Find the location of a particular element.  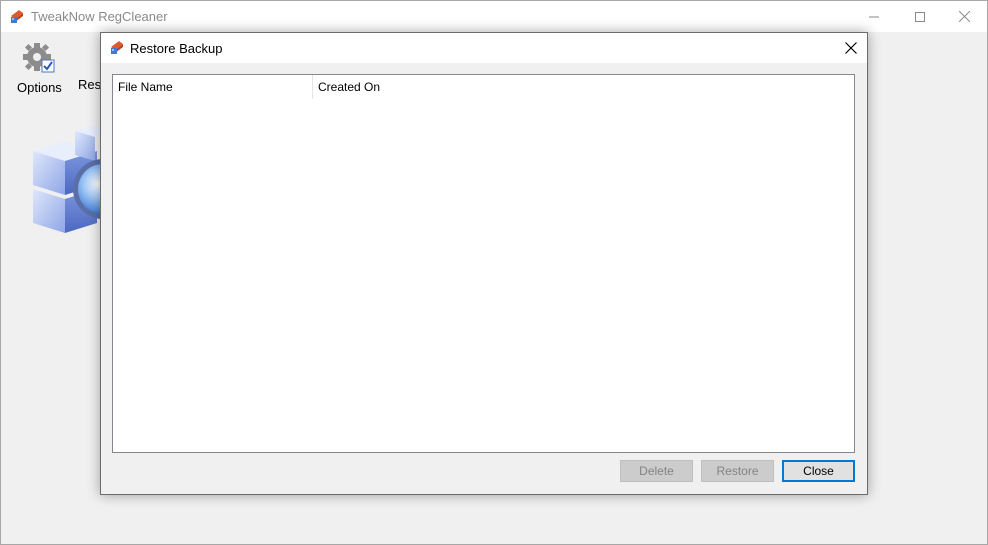

dialog-close-button is located at coordinates (851, 48).